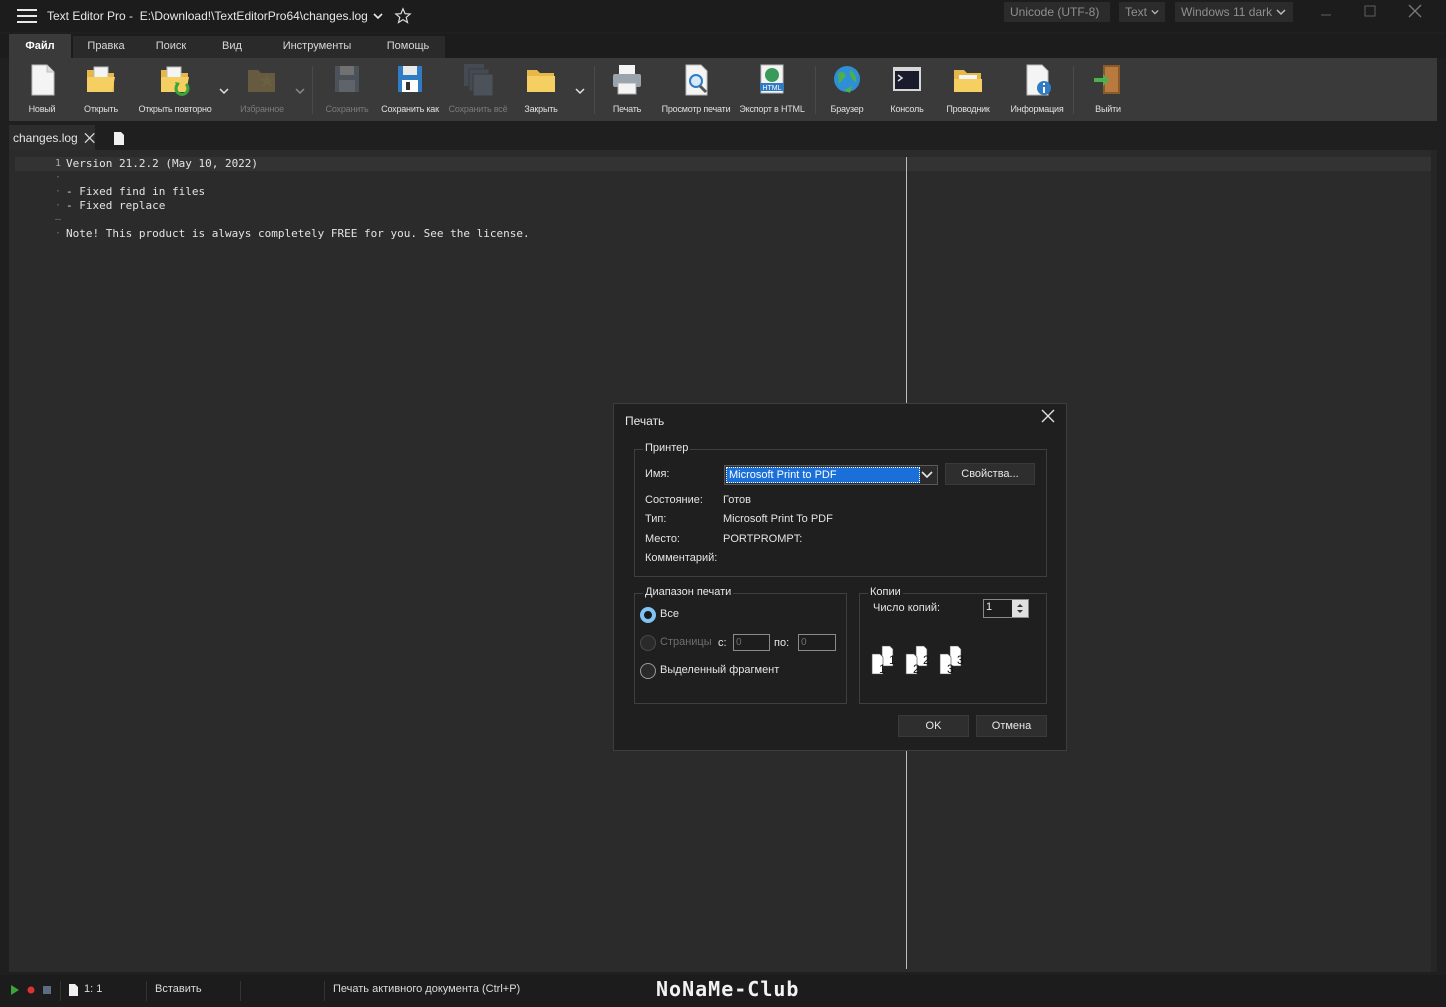 This screenshot has width=1446, height=1007. What do you see at coordinates (674, 500) in the screenshot?
I see `state-label: Состояние:` at bounding box center [674, 500].